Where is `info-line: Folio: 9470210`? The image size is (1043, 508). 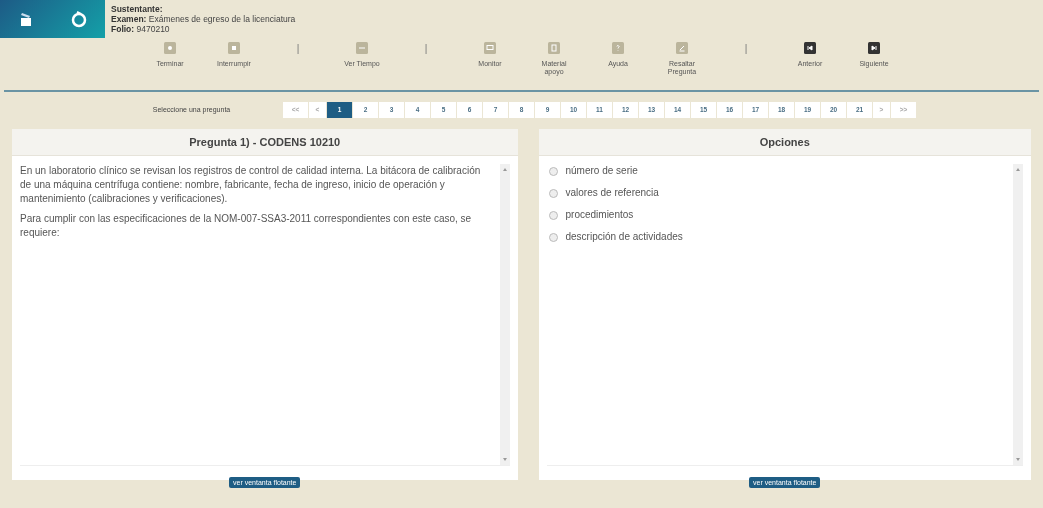 info-line: Folio: 9470210 is located at coordinates (141, 29).